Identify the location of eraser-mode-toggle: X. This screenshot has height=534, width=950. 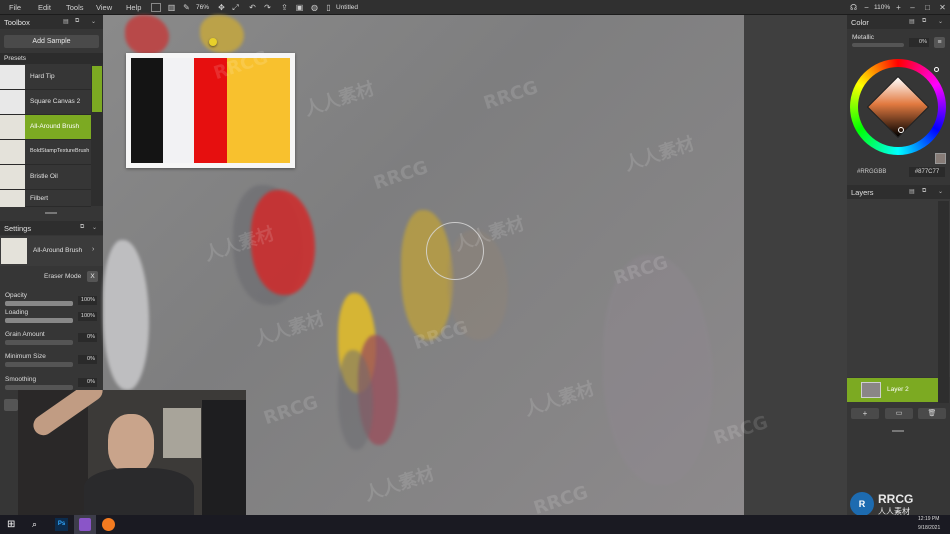
(92, 276).